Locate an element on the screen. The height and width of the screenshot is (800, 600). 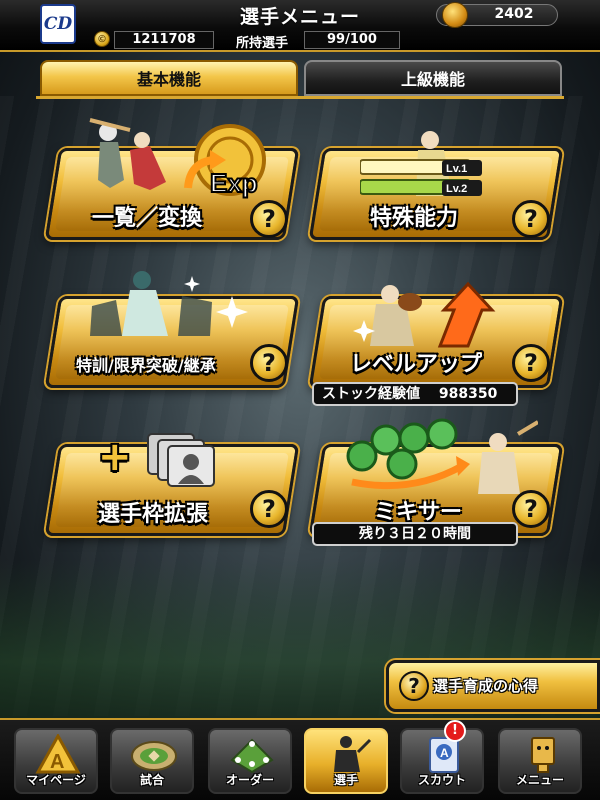
page-title: 選手メニュー is located at coordinates (299, 17).